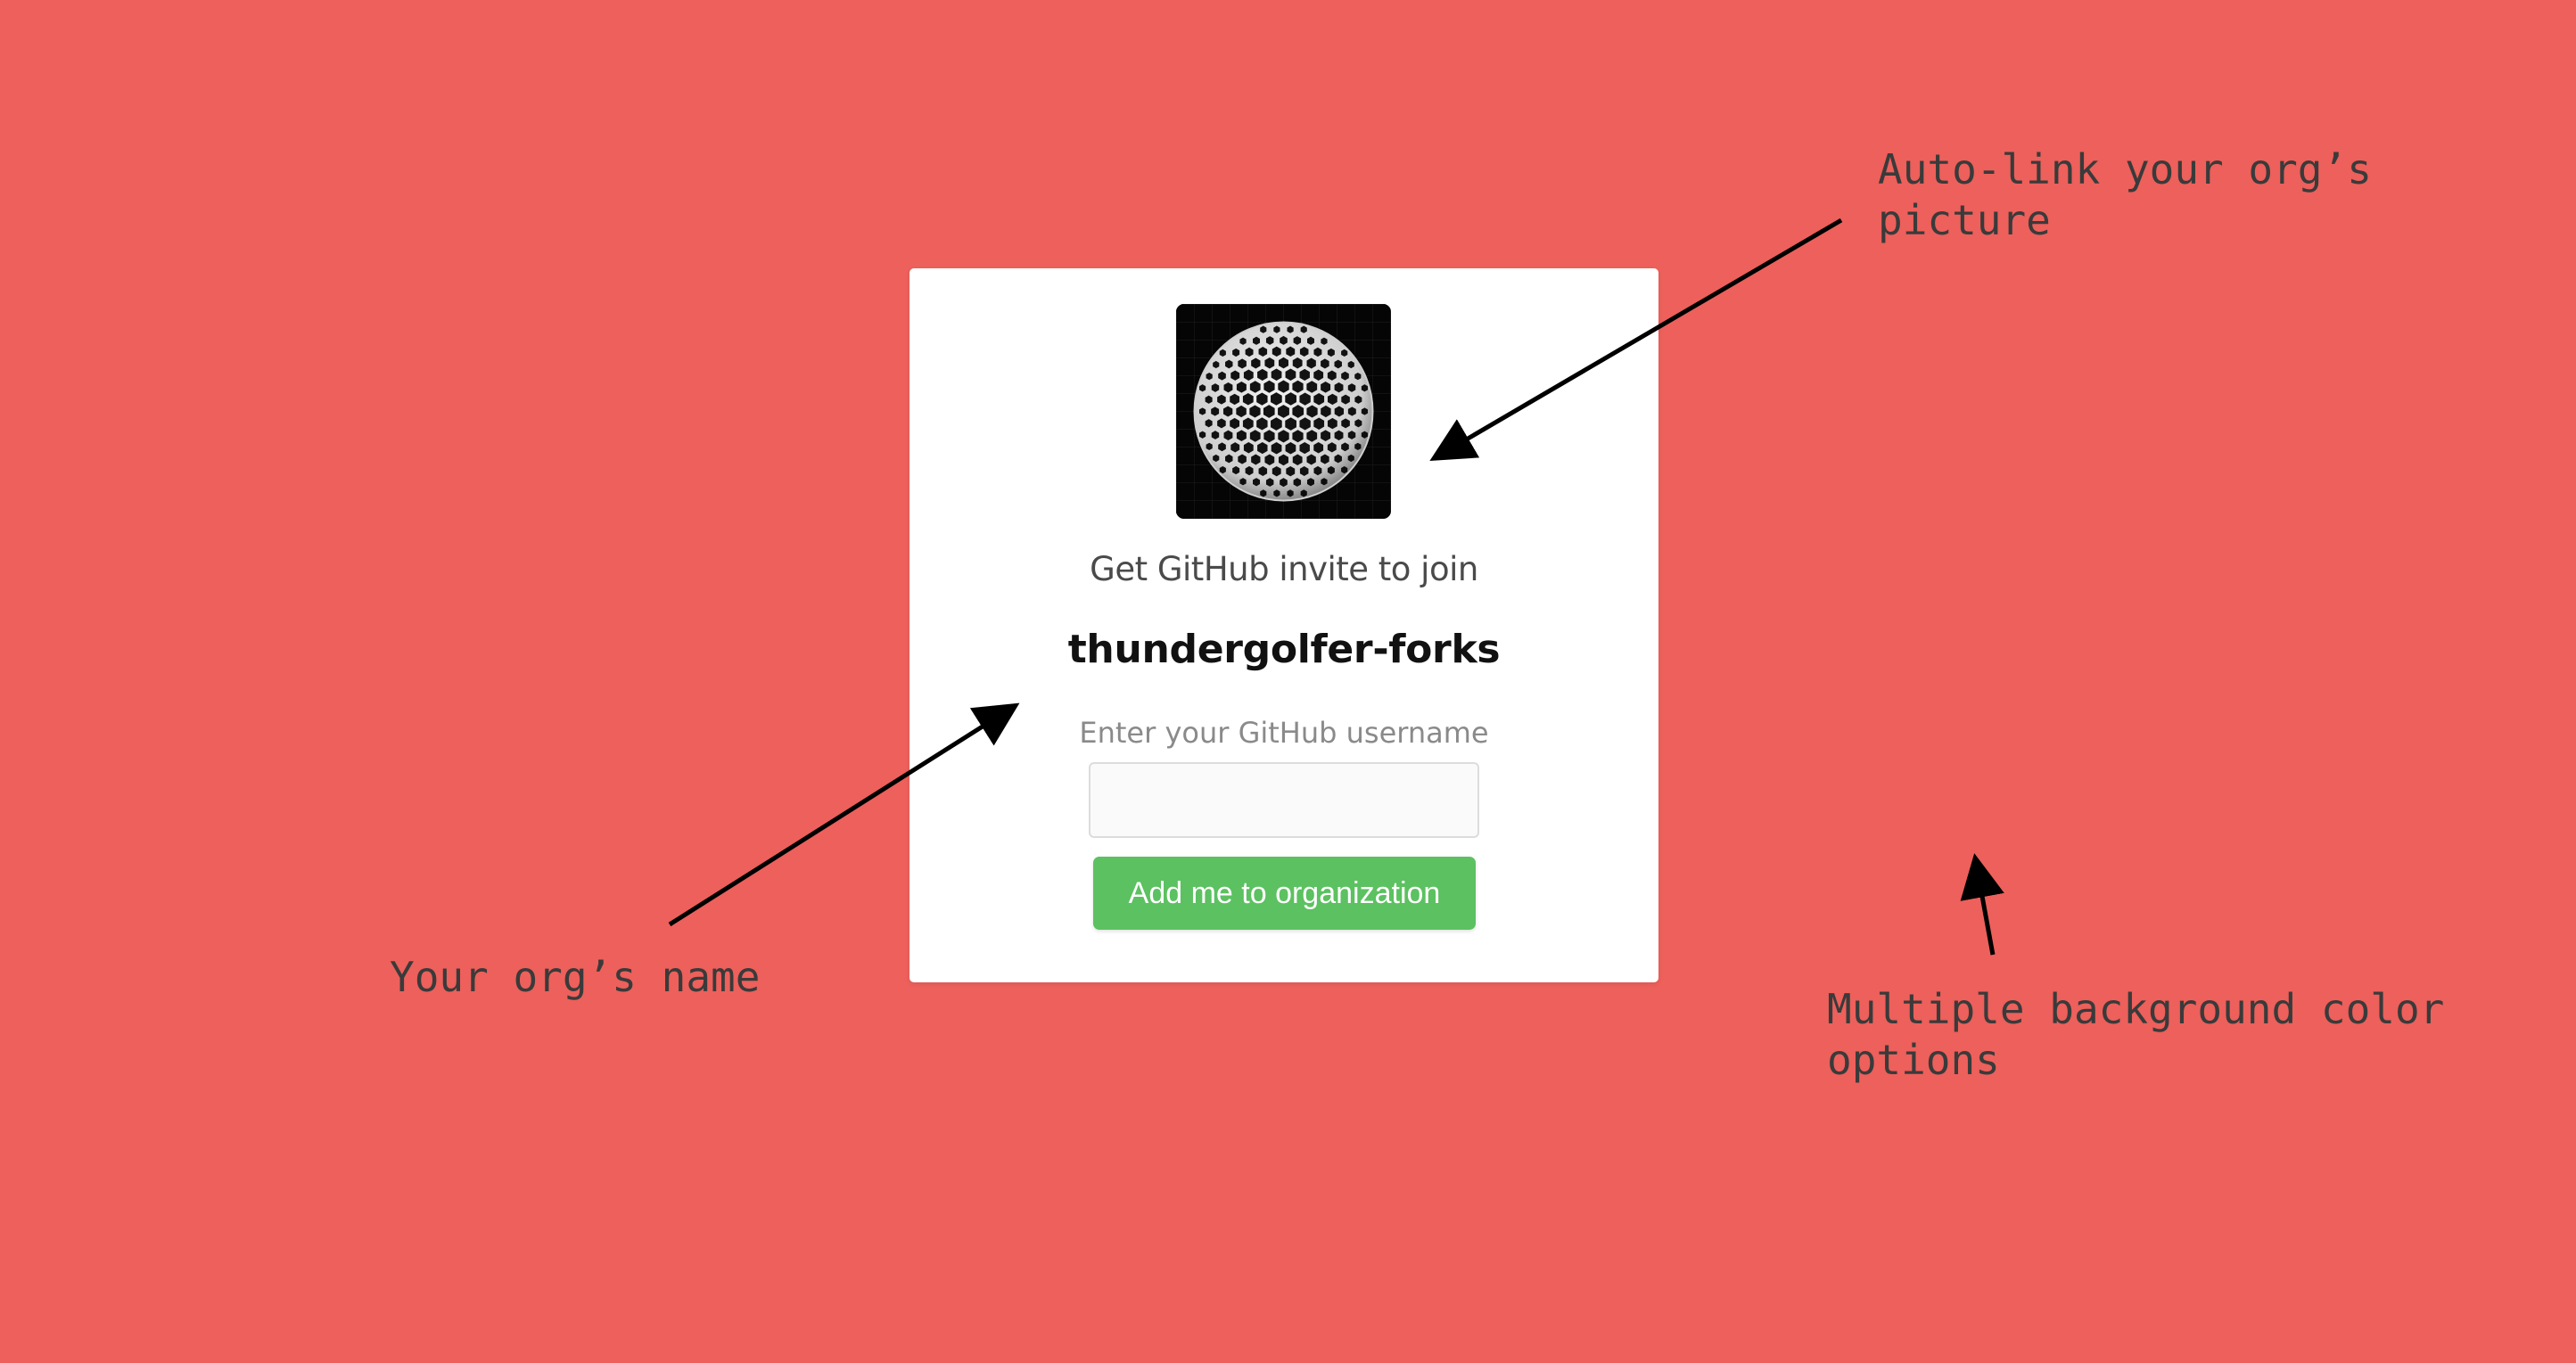  What do you see at coordinates (1982, 904) in the screenshot?
I see `arrow-to-background` at bounding box center [1982, 904].